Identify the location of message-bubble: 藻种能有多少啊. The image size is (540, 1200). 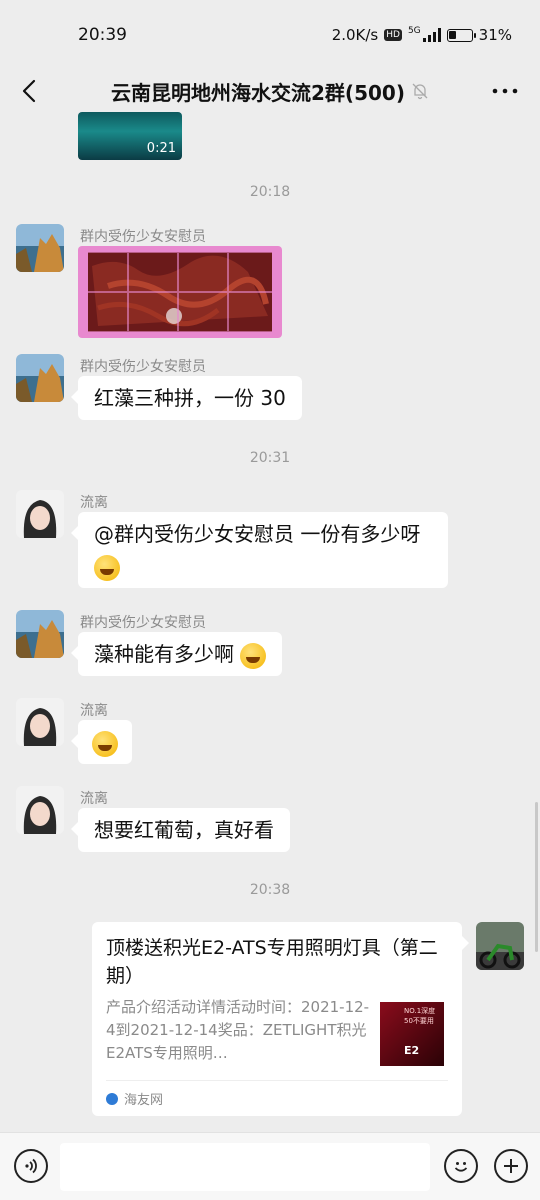
(176, 654).